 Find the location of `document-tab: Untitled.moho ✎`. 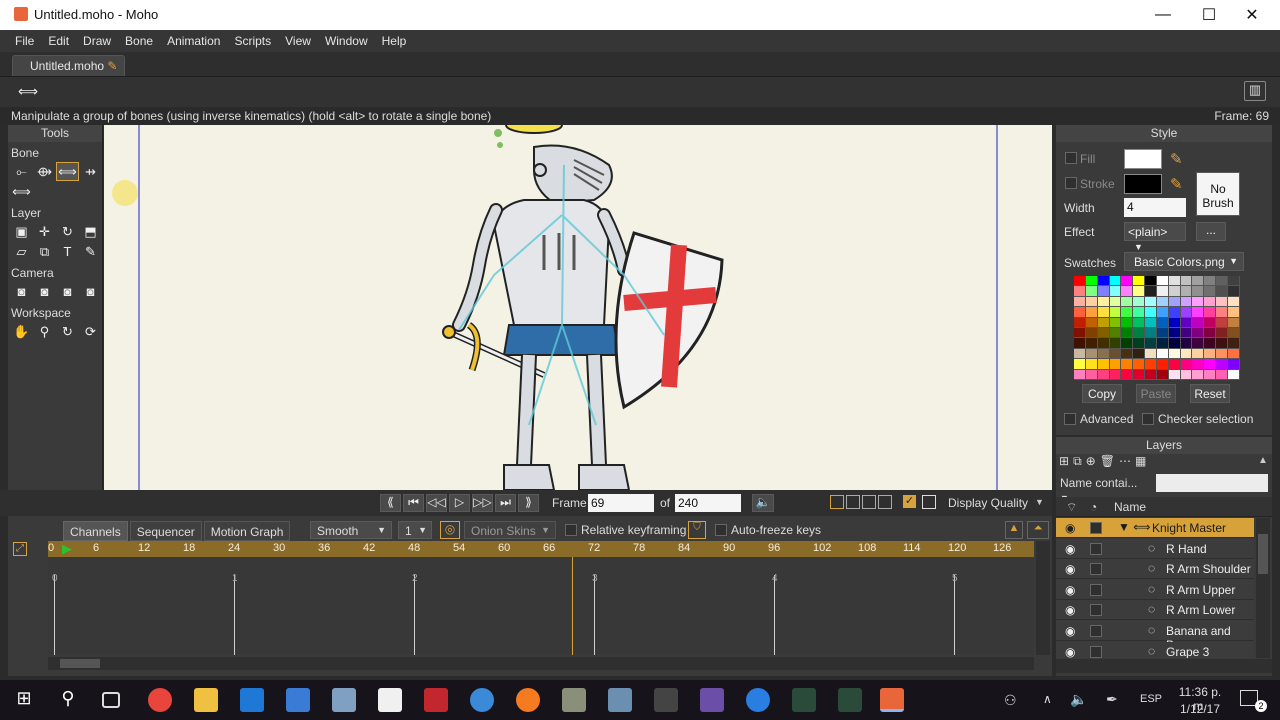

document-tab: Untitled.moho ✎ is located at coordinates (68, 65).